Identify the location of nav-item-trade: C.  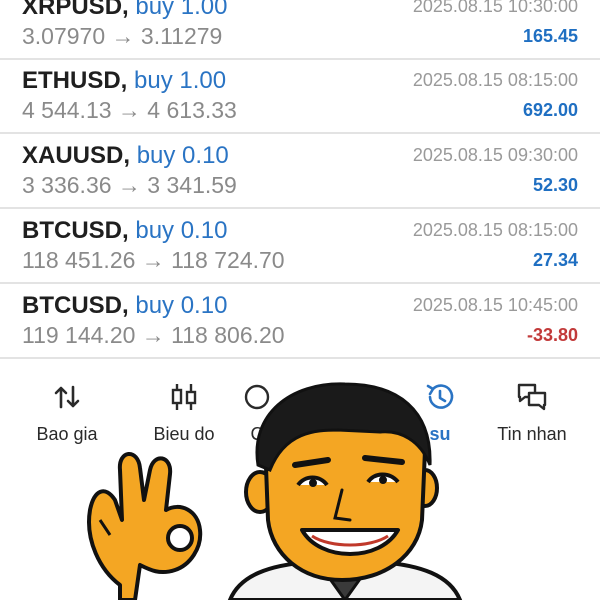
(257, 412).